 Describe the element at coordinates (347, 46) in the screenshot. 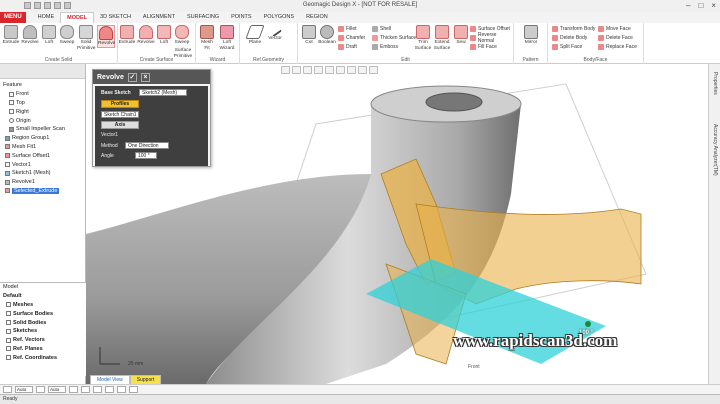

I see `draft-button: Draft` at that location.